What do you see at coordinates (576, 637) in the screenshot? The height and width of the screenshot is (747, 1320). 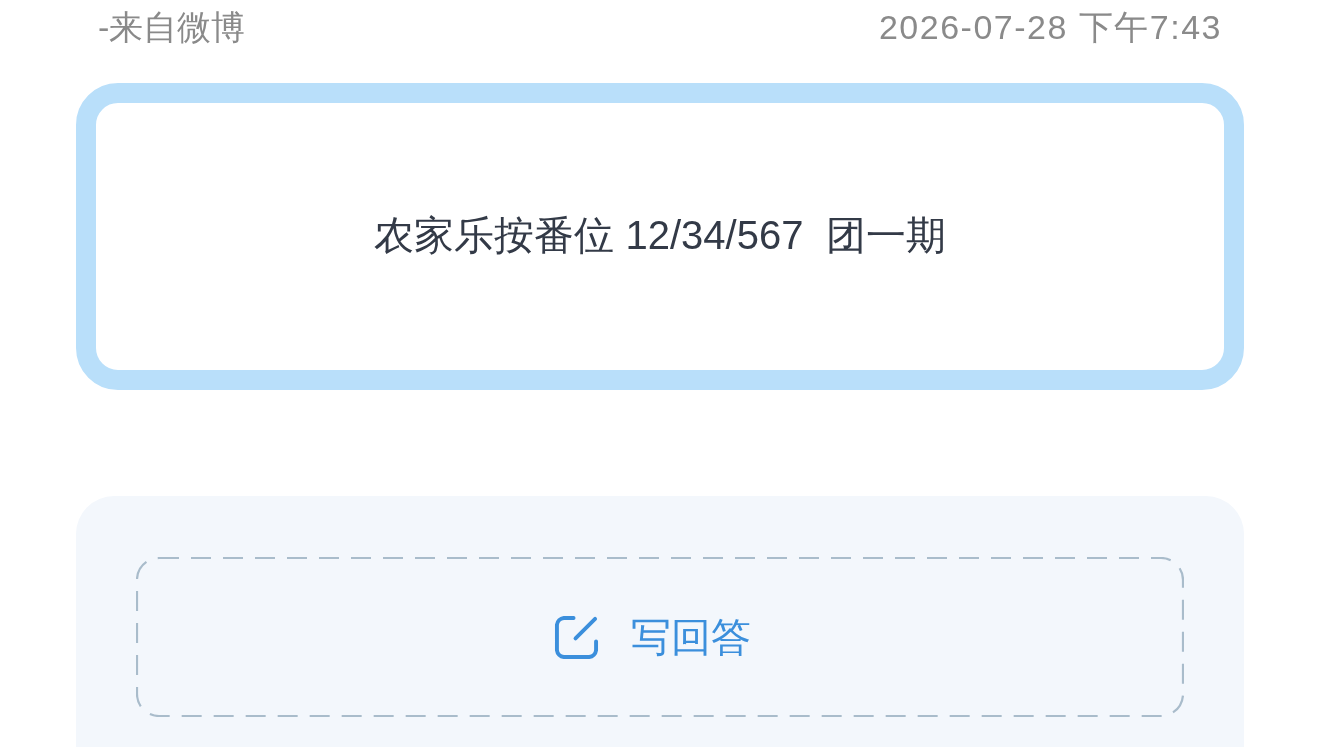 I see `edit-icon` at bounding box center [576, 637].